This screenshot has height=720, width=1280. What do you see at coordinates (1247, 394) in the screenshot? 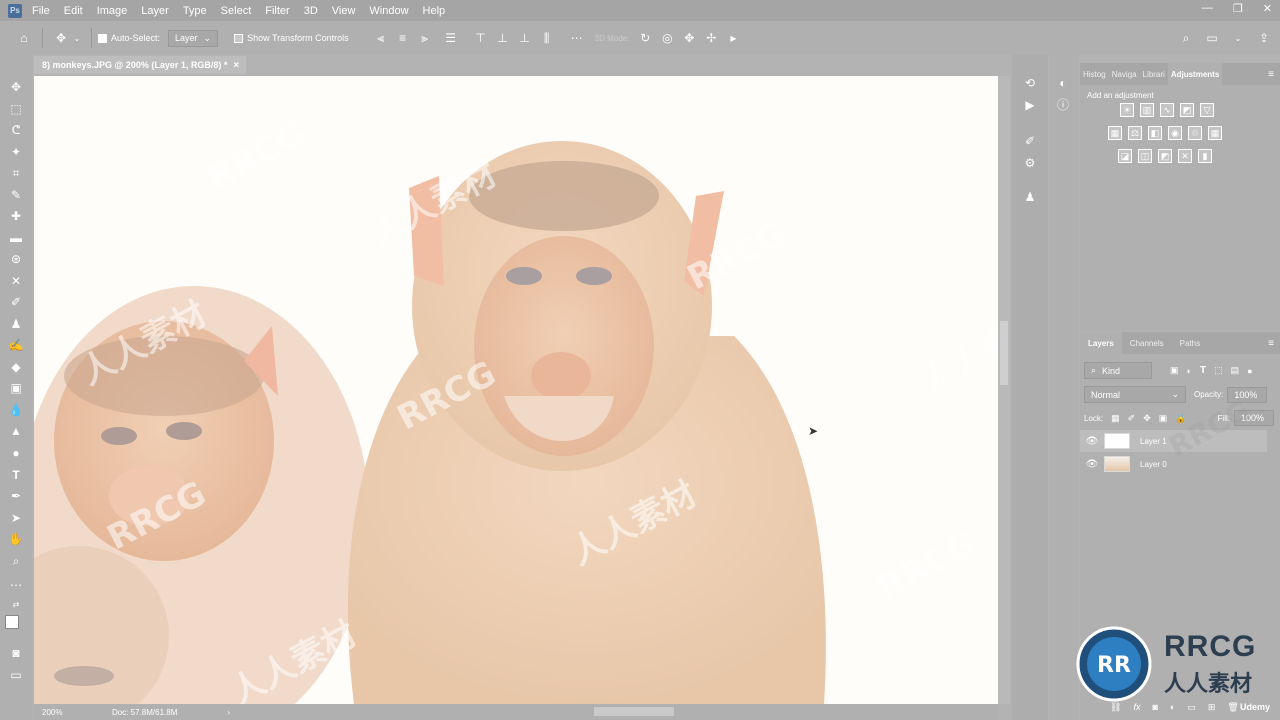
I see `opacity-field: 100%` at bounding box center [1247, 394].